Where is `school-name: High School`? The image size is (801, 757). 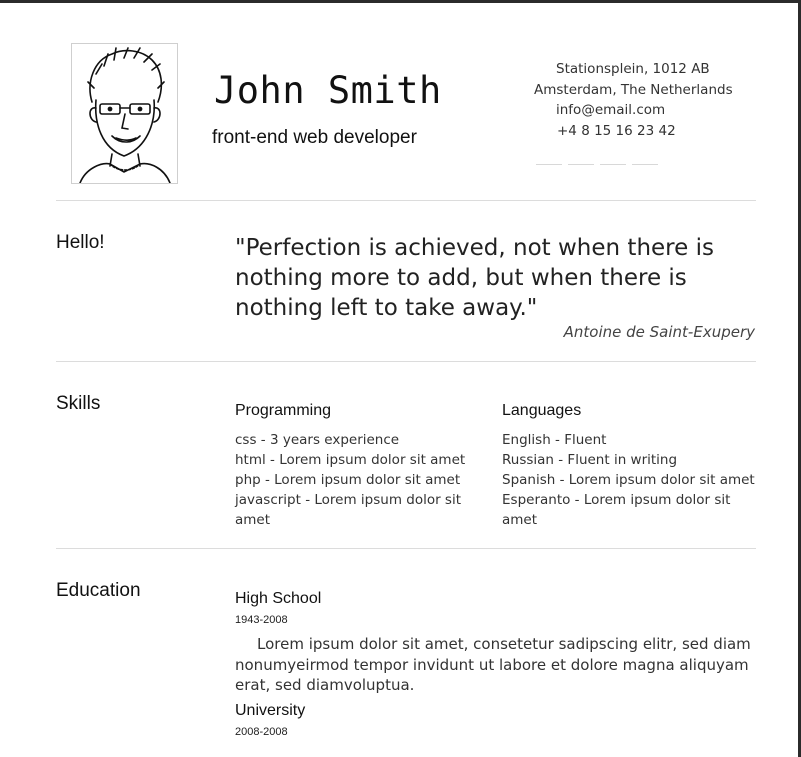
school-name: High School is located at coordinates (278, 598).